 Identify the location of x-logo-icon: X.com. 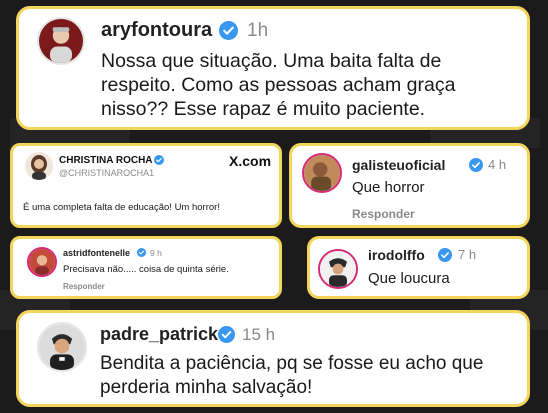
(250, 161).